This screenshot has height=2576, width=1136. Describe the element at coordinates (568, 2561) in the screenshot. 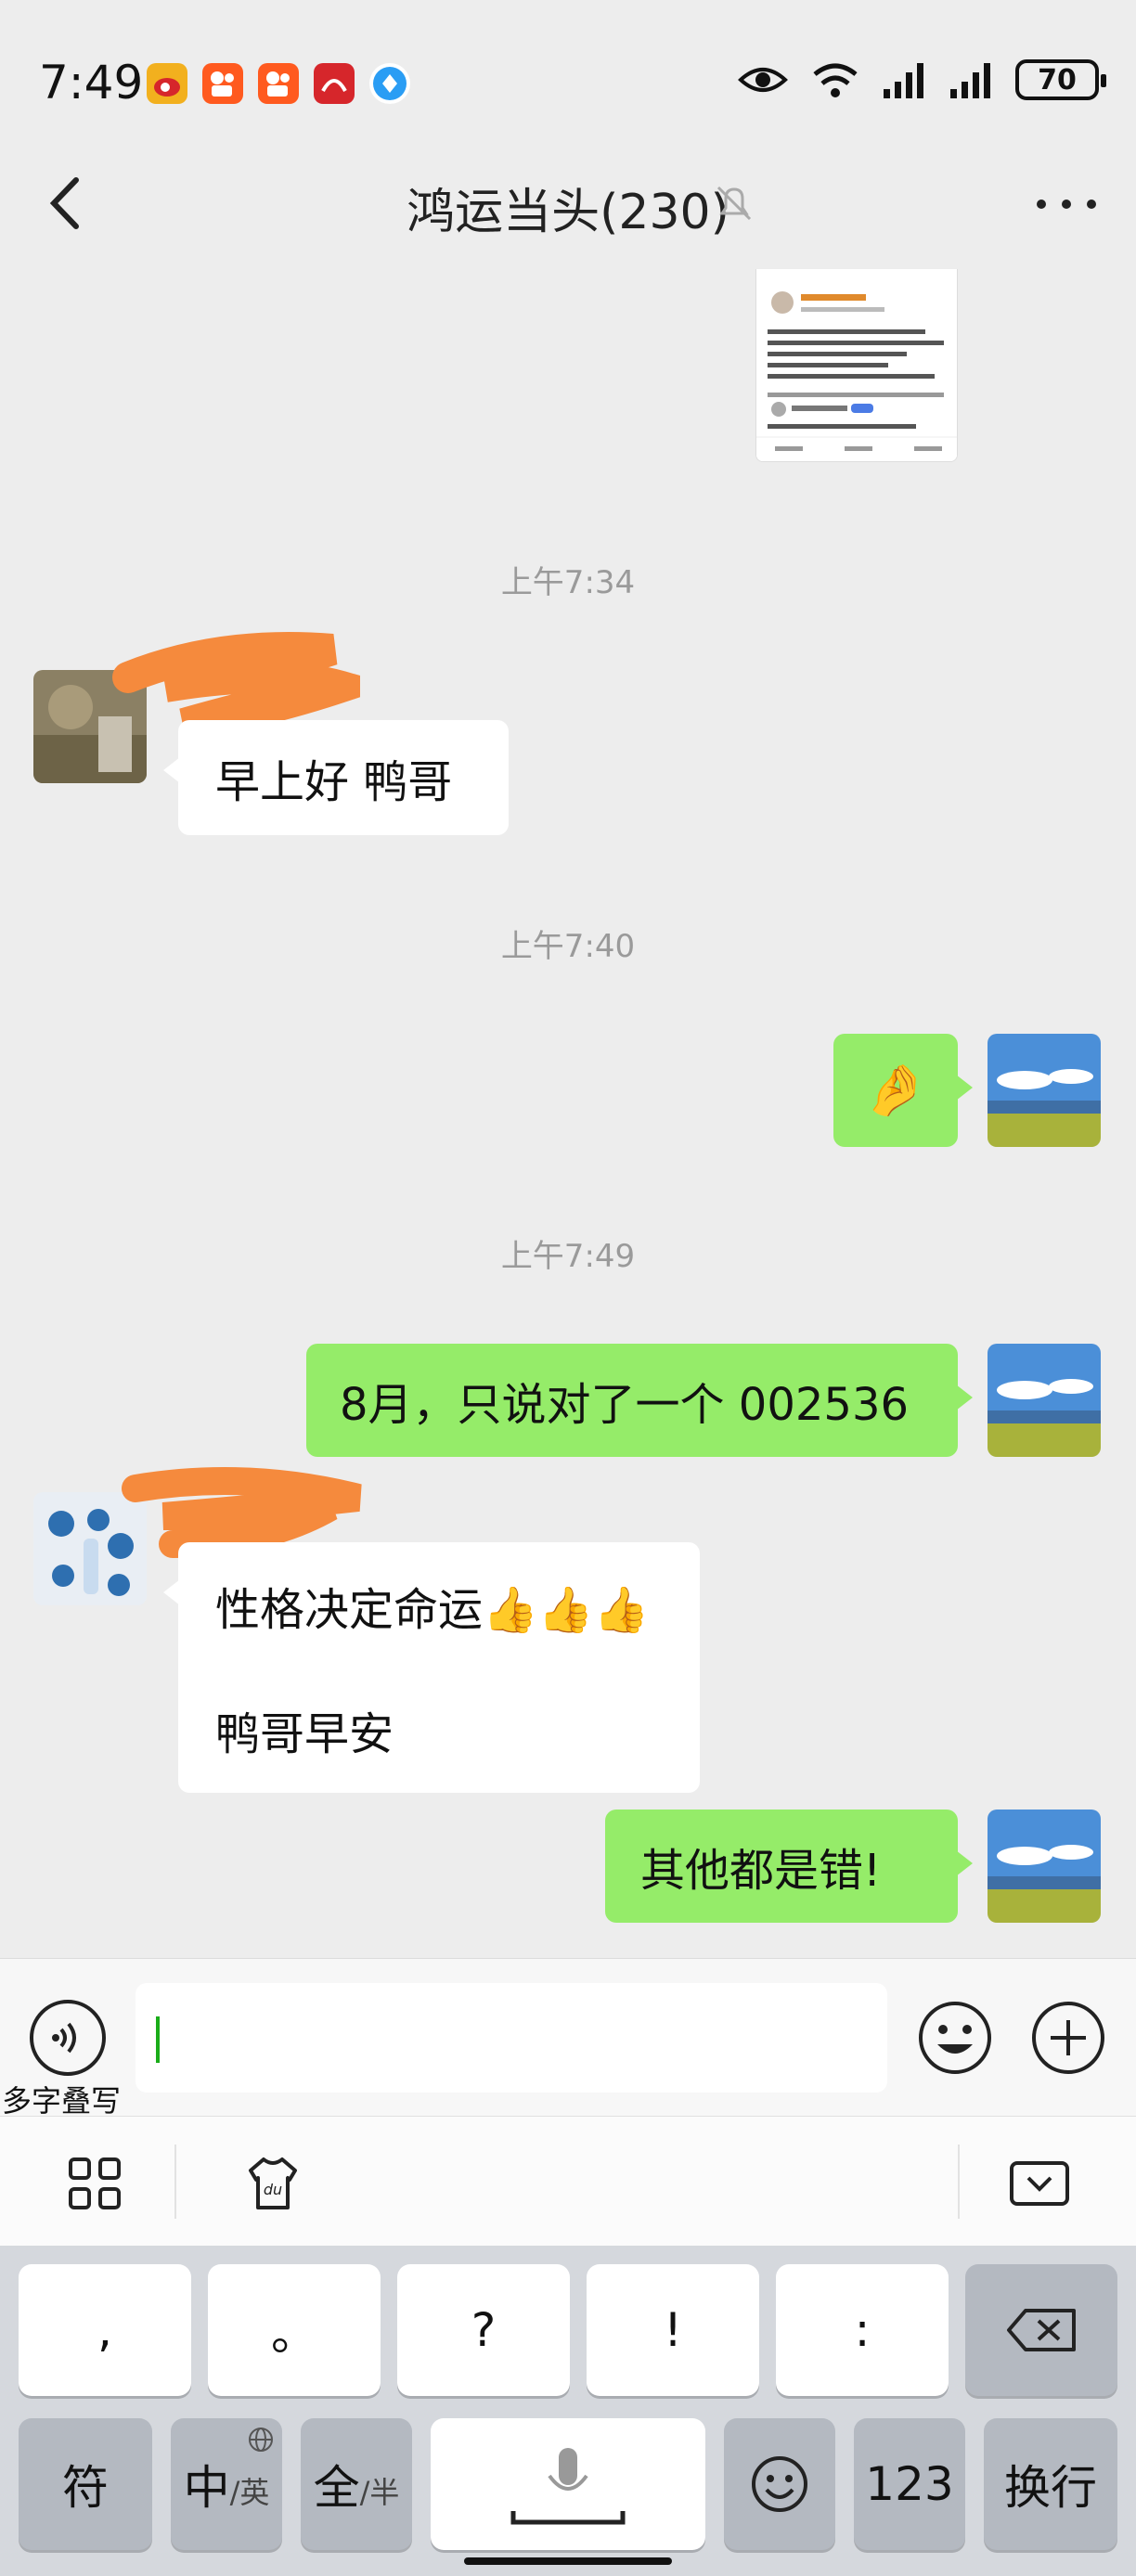

I see `home-indicator` at that location.